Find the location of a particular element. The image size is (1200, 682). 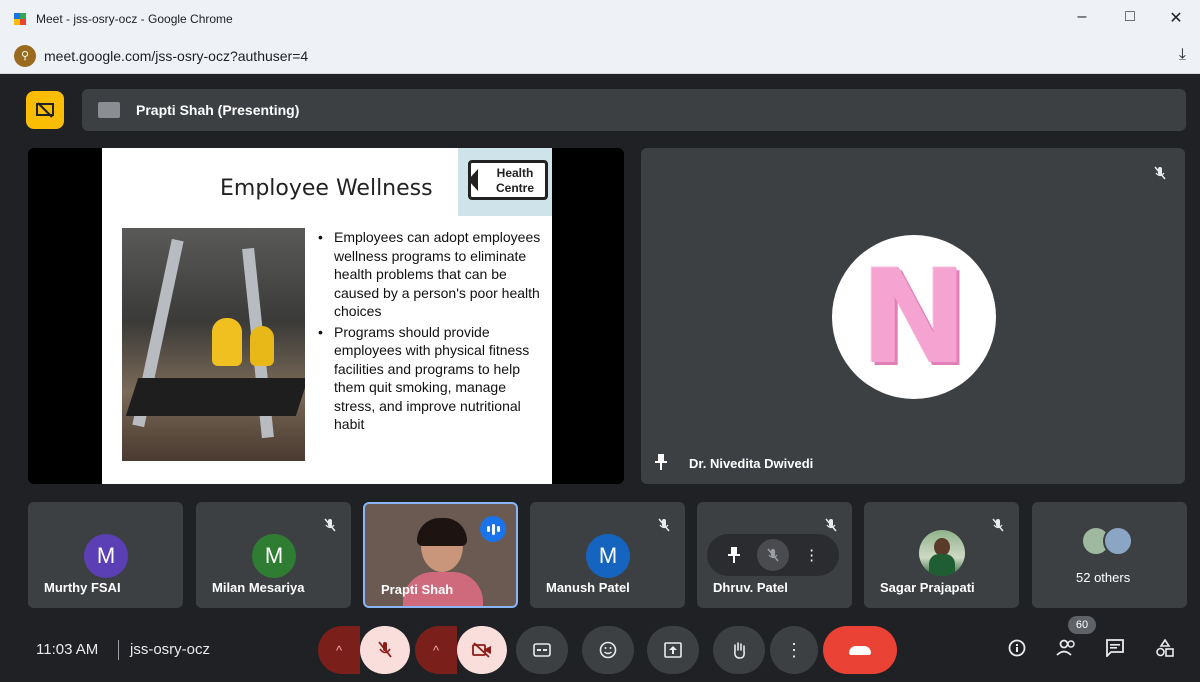

sign-line-2: Centre is located at coordinates (514, 188).